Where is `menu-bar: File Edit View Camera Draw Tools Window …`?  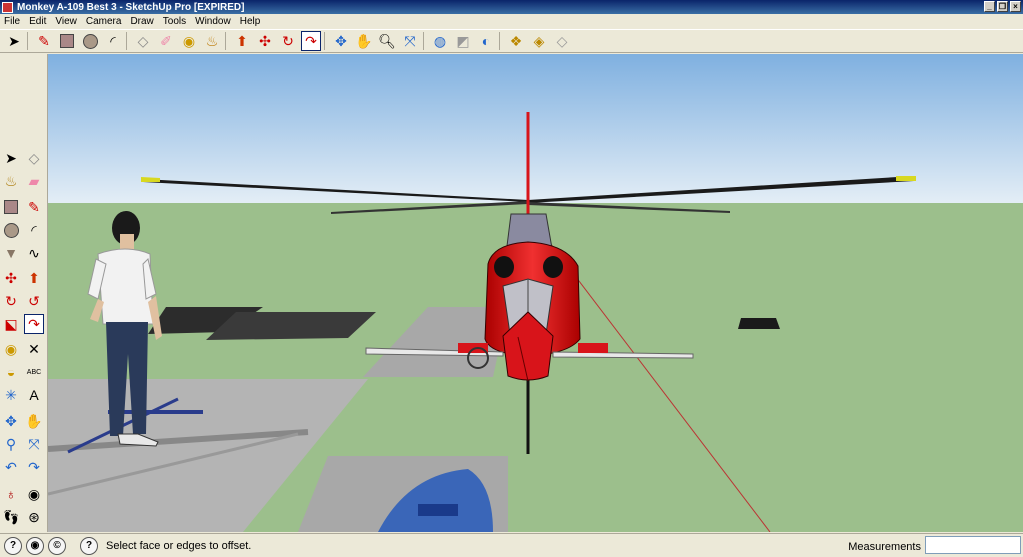 menu-bar: File Edit View Camera Draw Tools Window … is located at coordinates (511, 21).